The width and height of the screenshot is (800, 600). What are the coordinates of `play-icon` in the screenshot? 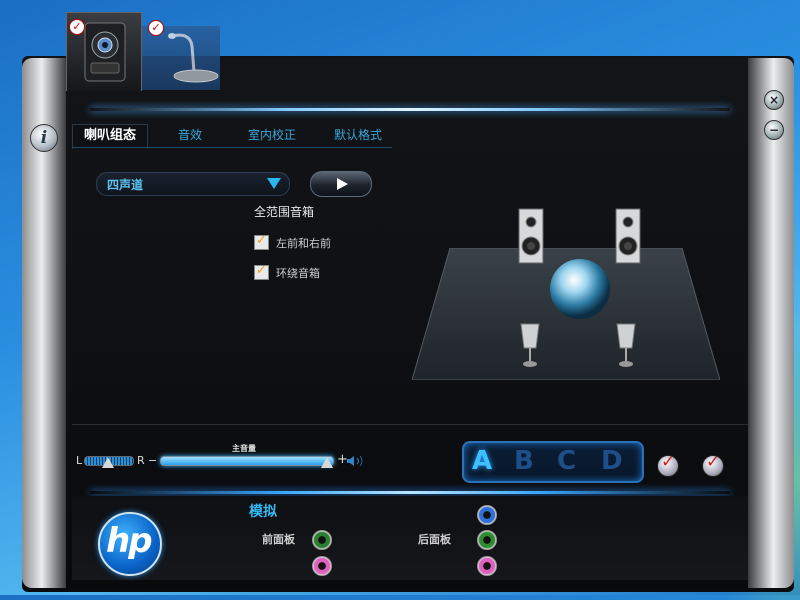 It's located at (342, 184).